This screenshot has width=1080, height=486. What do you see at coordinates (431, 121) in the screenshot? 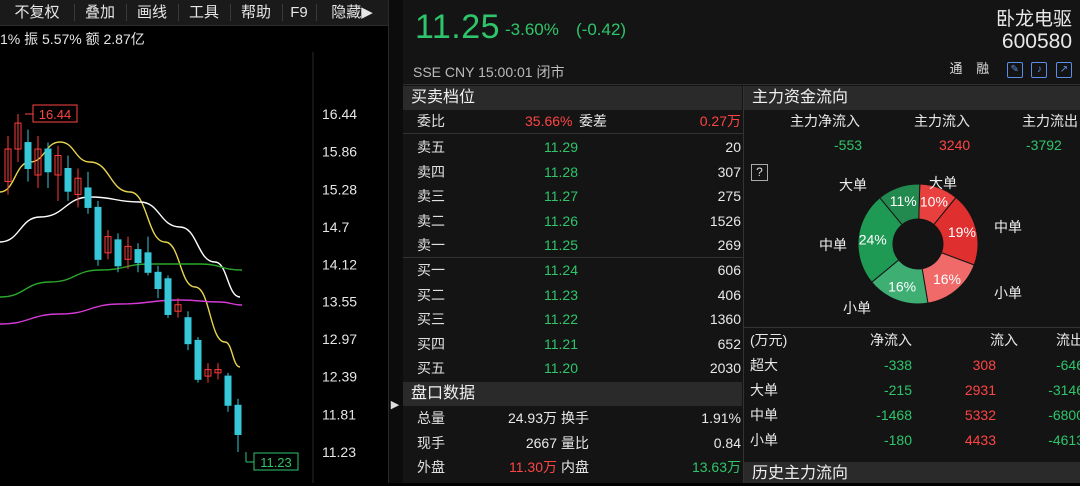
I see `ratio-label: 委比` at bounding box center [431, 121].